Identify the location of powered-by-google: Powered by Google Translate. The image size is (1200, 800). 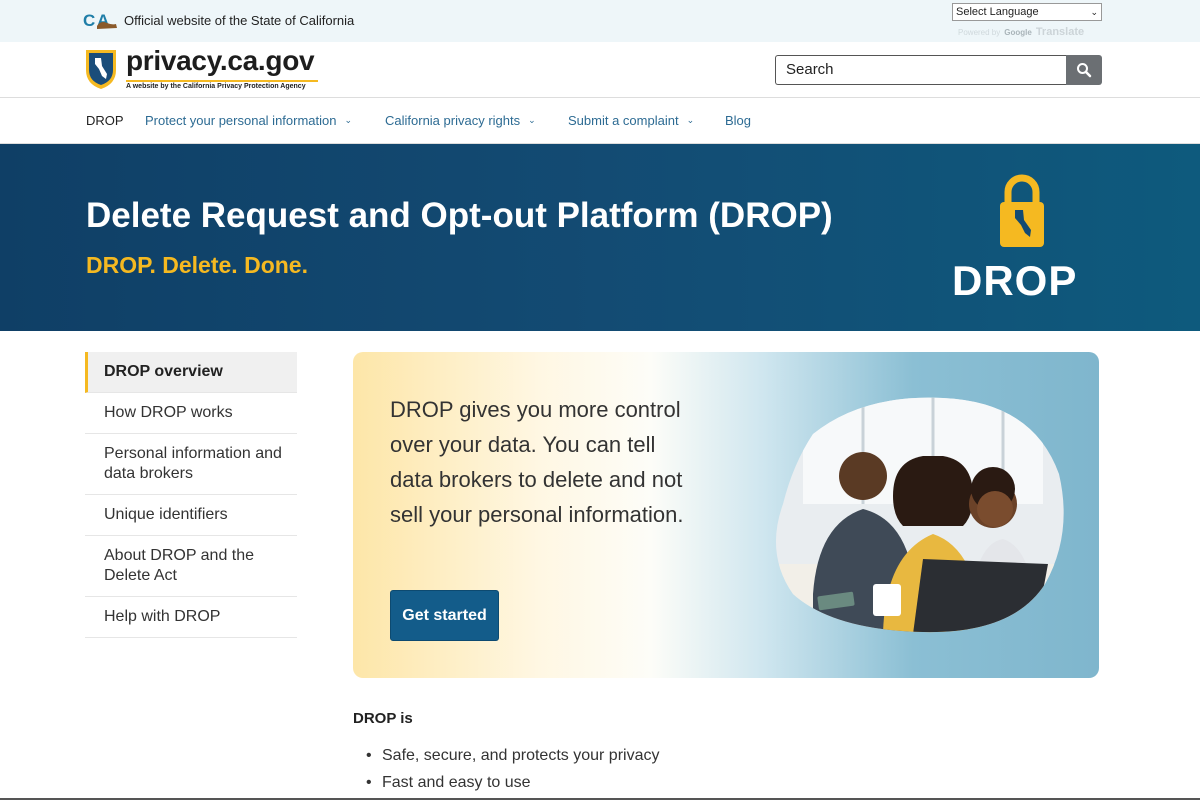
(1021, 32).